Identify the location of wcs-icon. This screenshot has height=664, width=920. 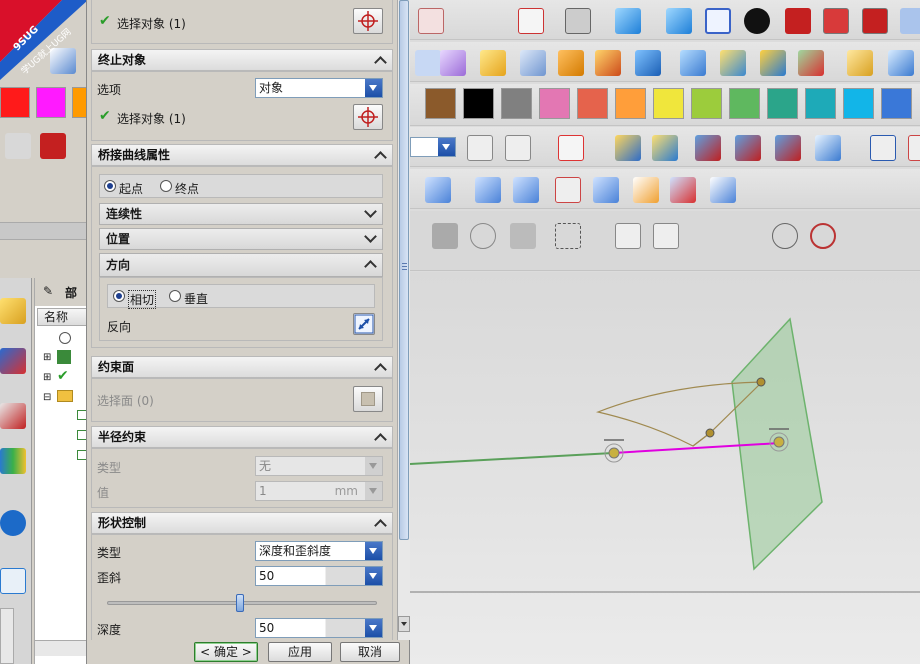
(571, 148).